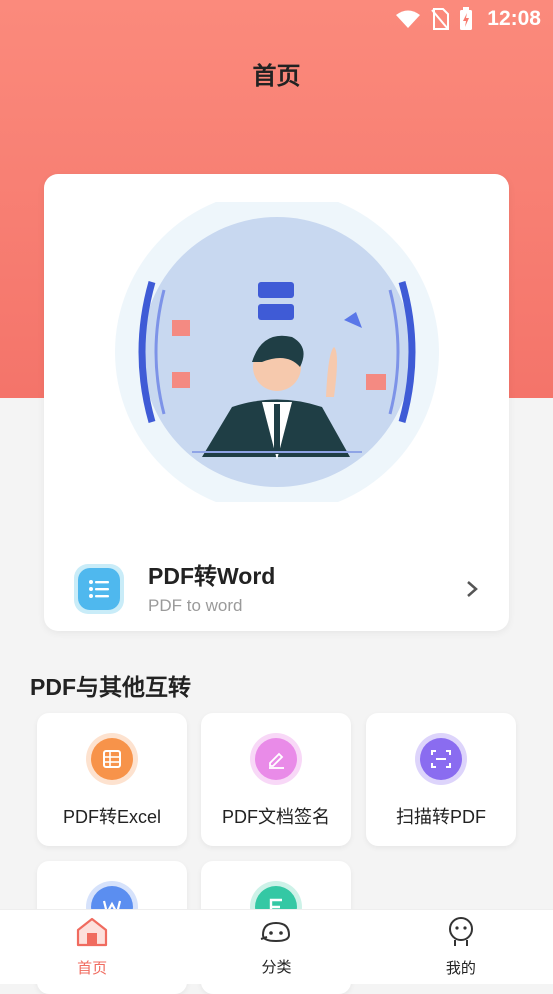 The width and height of the screenshot is (553, 994). Describe the element at coordinates (276, 76) in the screenshot. I see `page-title: 首页` at that location.